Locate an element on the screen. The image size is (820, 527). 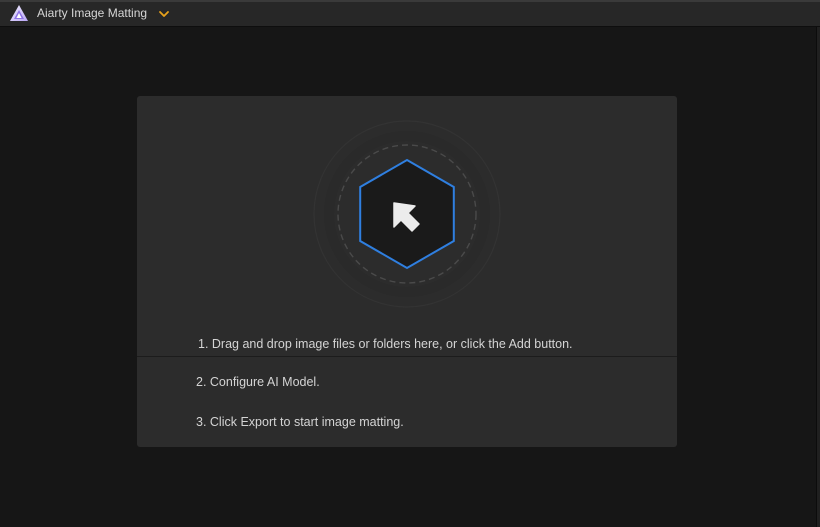
window-title: Aiarty Image Matting is located at coordinates (92, 13).